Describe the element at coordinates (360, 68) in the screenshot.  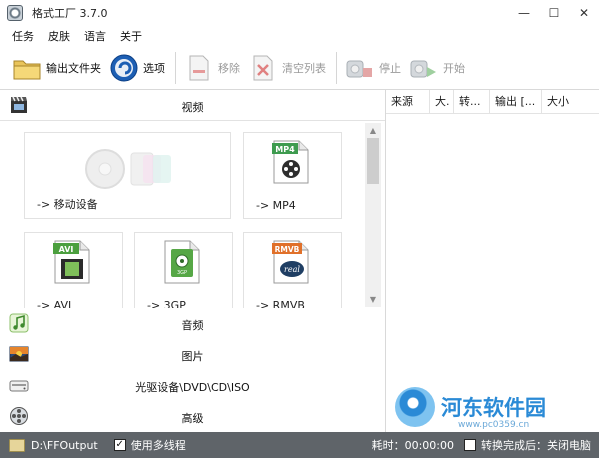
I see `stop-icon` at that location.